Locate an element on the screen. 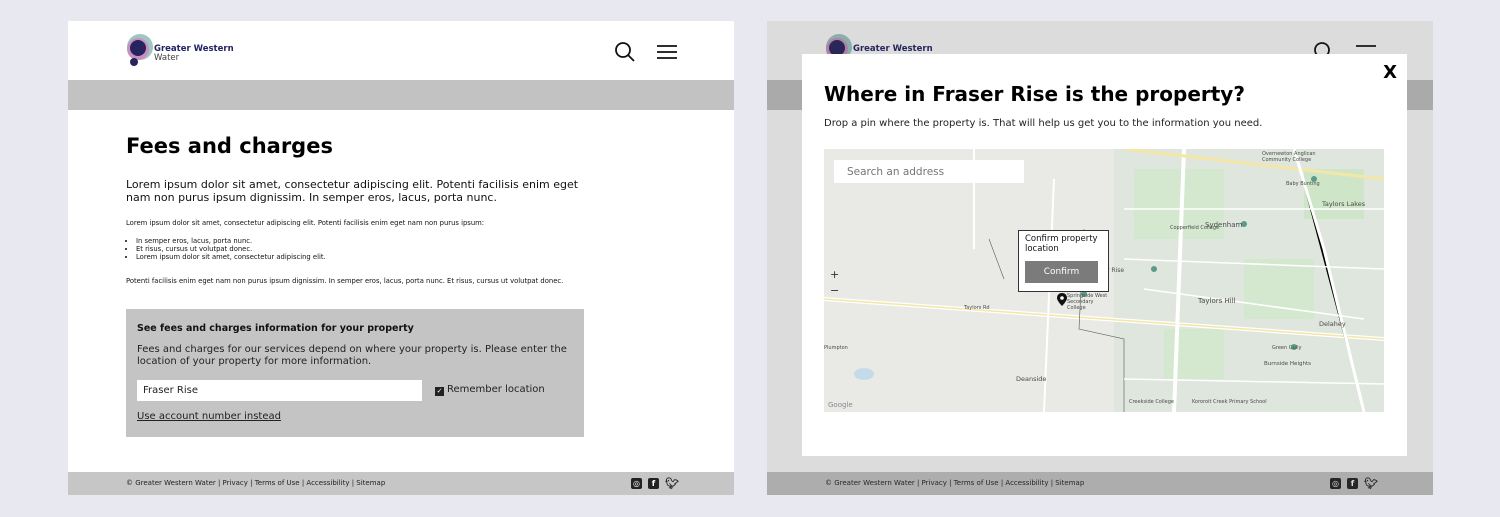 The width and height of the screenshot is (1500, 517). checkbox-checked-icon: ✓ is located at coordinates (439, 391).